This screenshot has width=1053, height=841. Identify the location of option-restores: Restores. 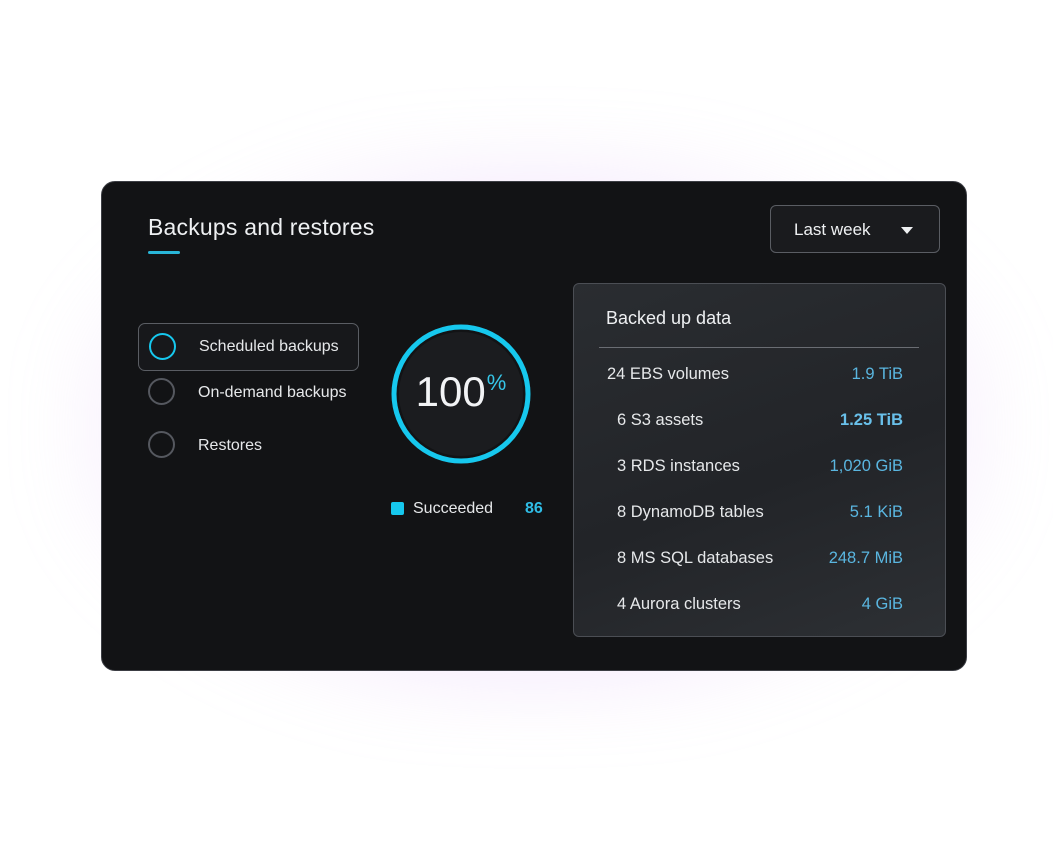
(248, 447).